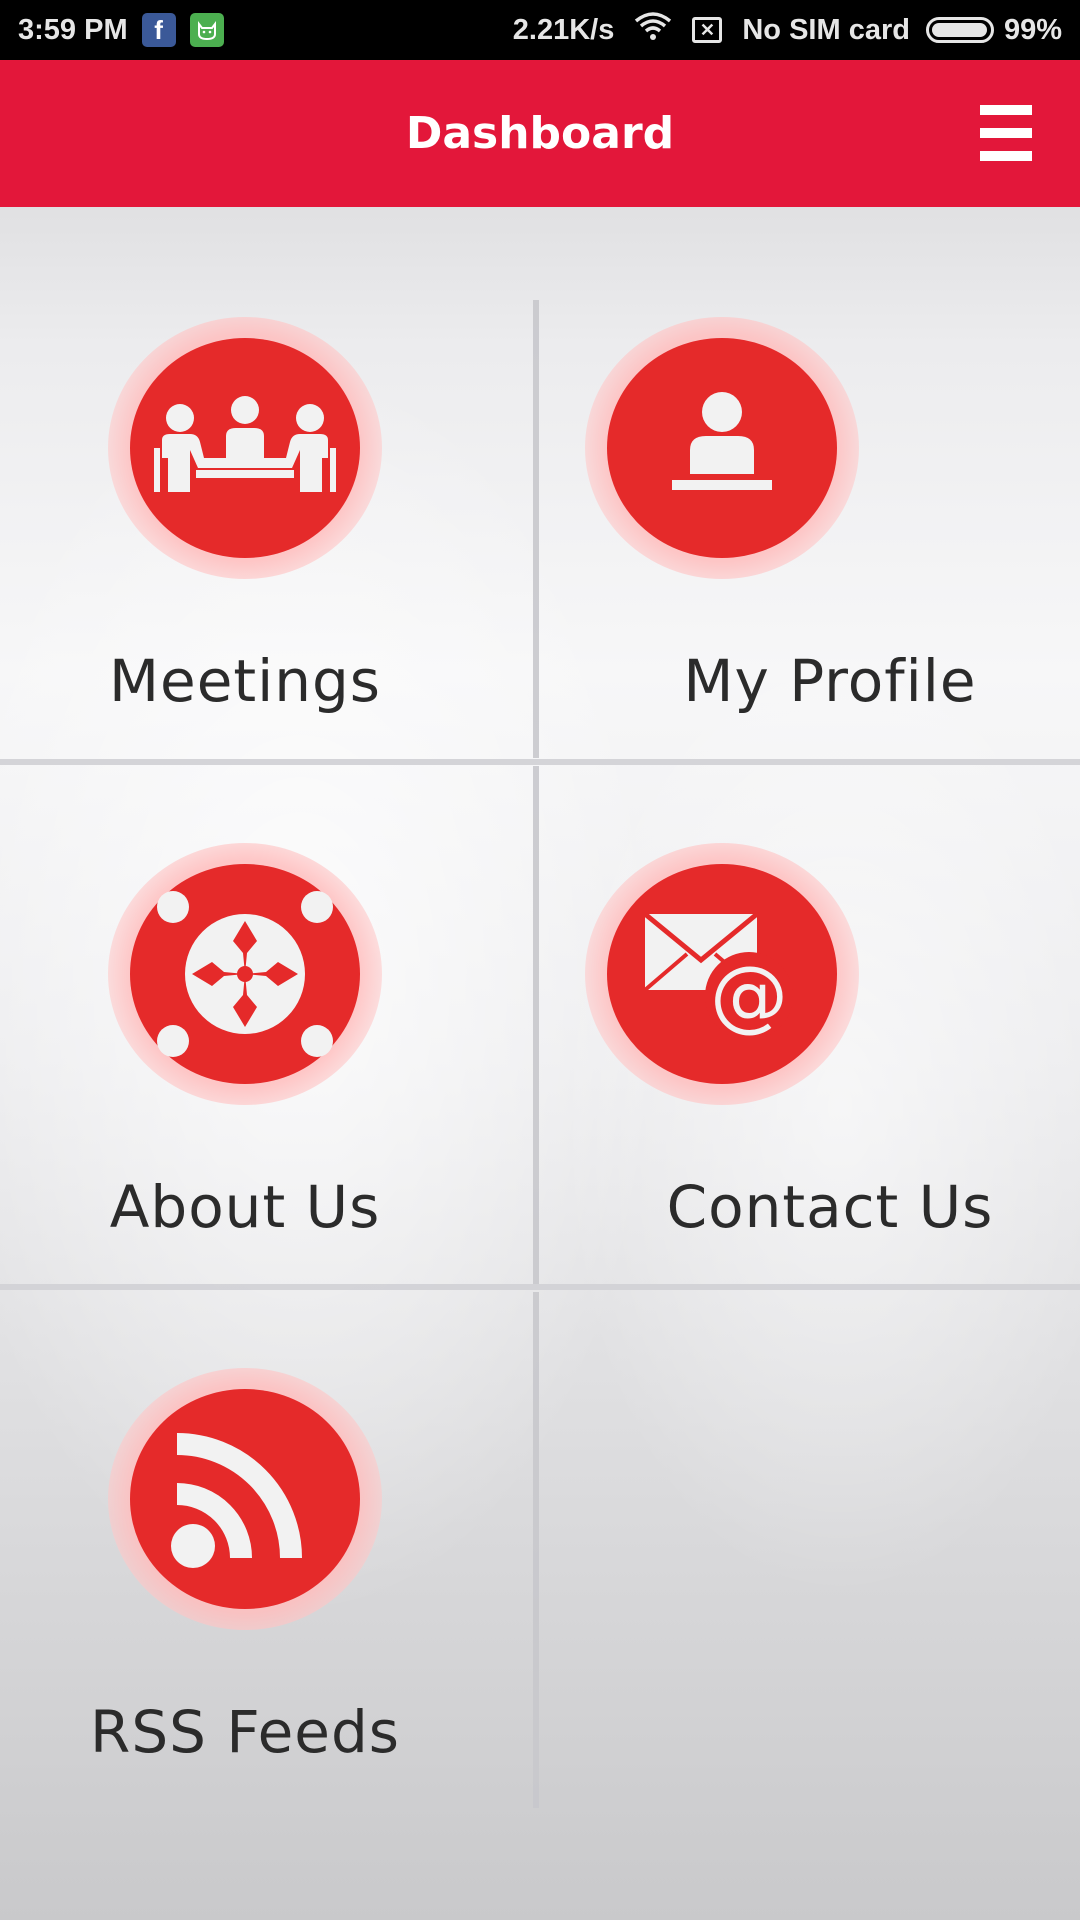  Describe the element at coordinates (158, 30) in the screenshot. I see `facebook-icon: f` at that location.